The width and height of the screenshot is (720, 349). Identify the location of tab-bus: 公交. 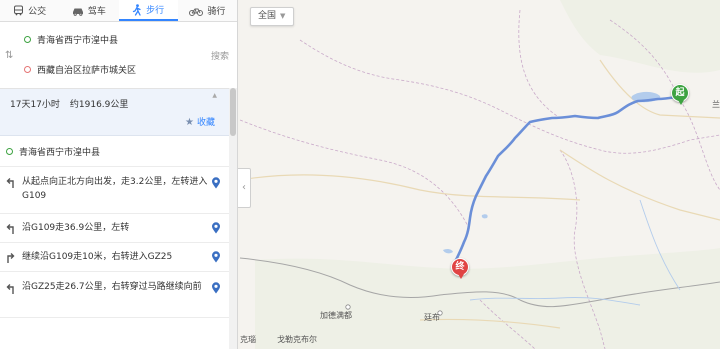
(29, 10).